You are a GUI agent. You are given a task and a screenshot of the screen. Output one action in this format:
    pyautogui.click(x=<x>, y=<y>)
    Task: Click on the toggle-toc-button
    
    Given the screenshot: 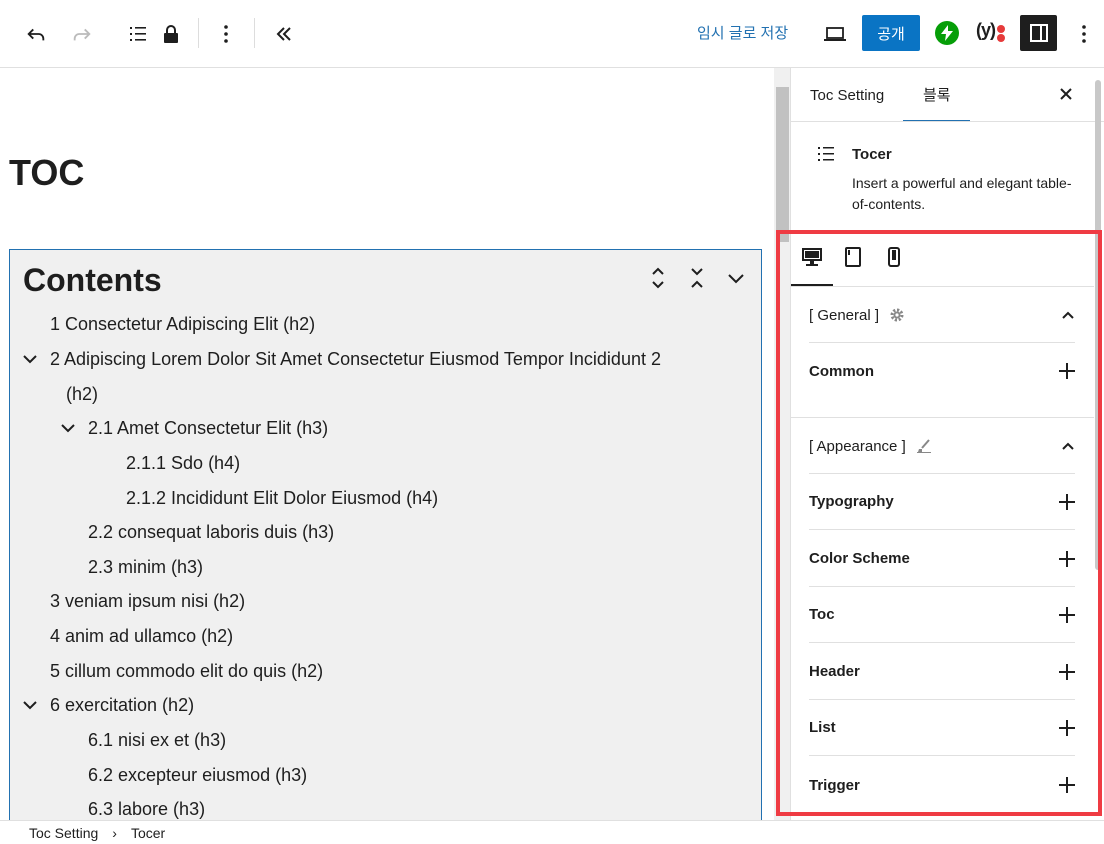 What is the action you would take?
    pyautogui.click(x=736, y=278)
    